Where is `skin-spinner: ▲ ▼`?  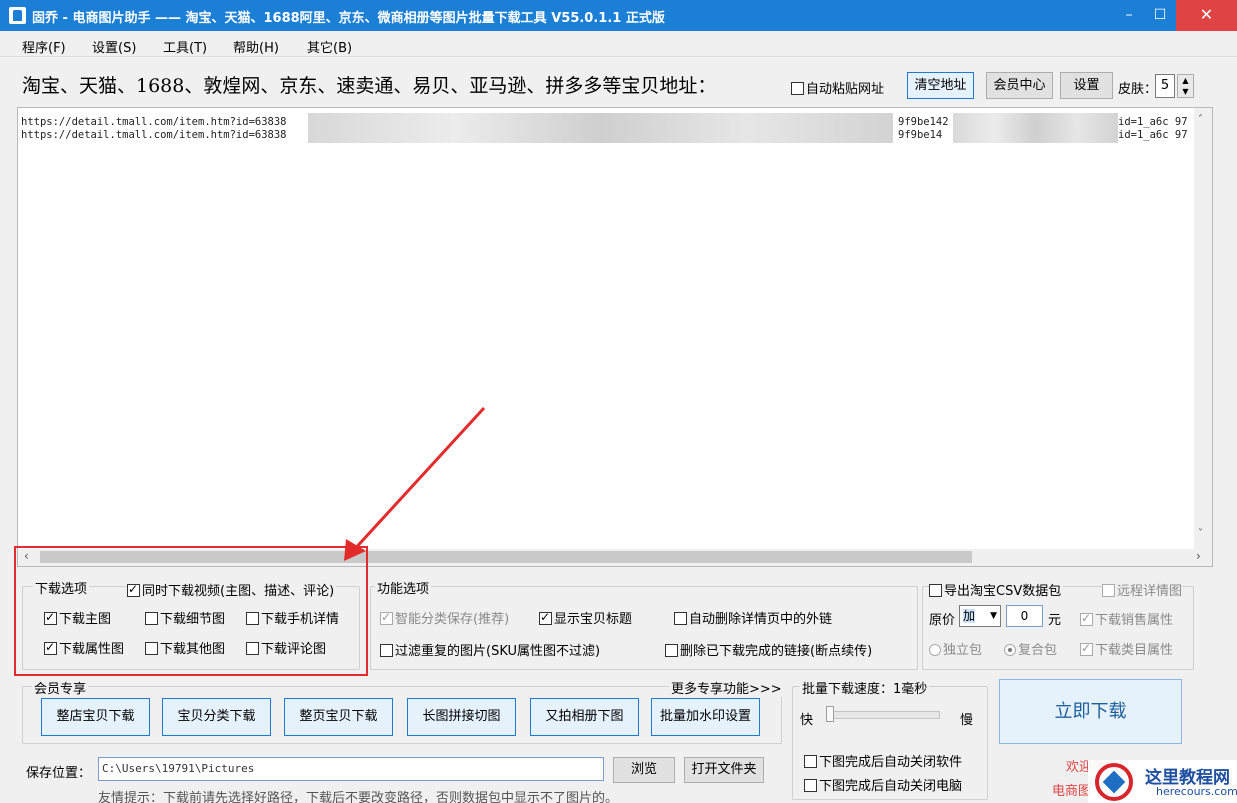 skin-spinner: ▲ ▼ is located at coordinates (1185, 86).